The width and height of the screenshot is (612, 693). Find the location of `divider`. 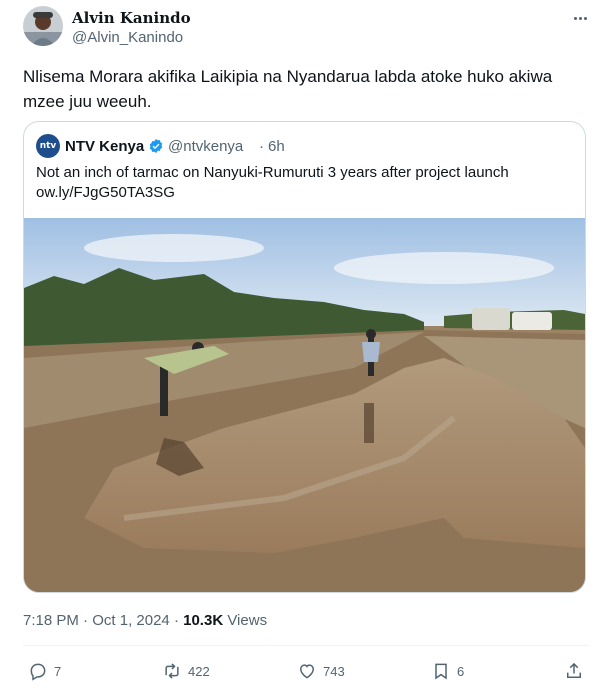

divider is located at coordinates (306, 645).